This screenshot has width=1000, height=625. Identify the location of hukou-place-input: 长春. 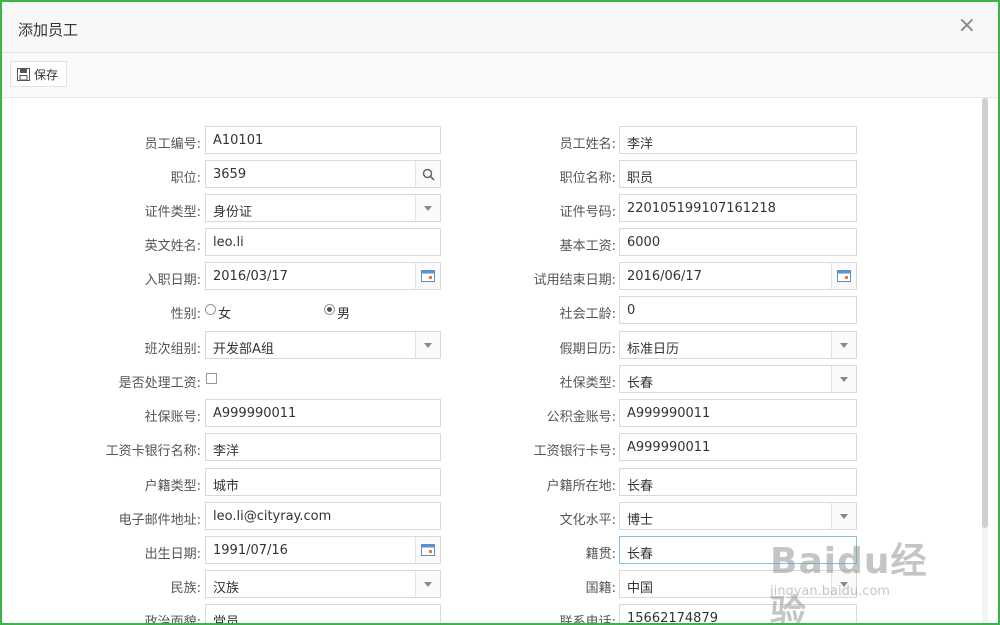
(738, 482).